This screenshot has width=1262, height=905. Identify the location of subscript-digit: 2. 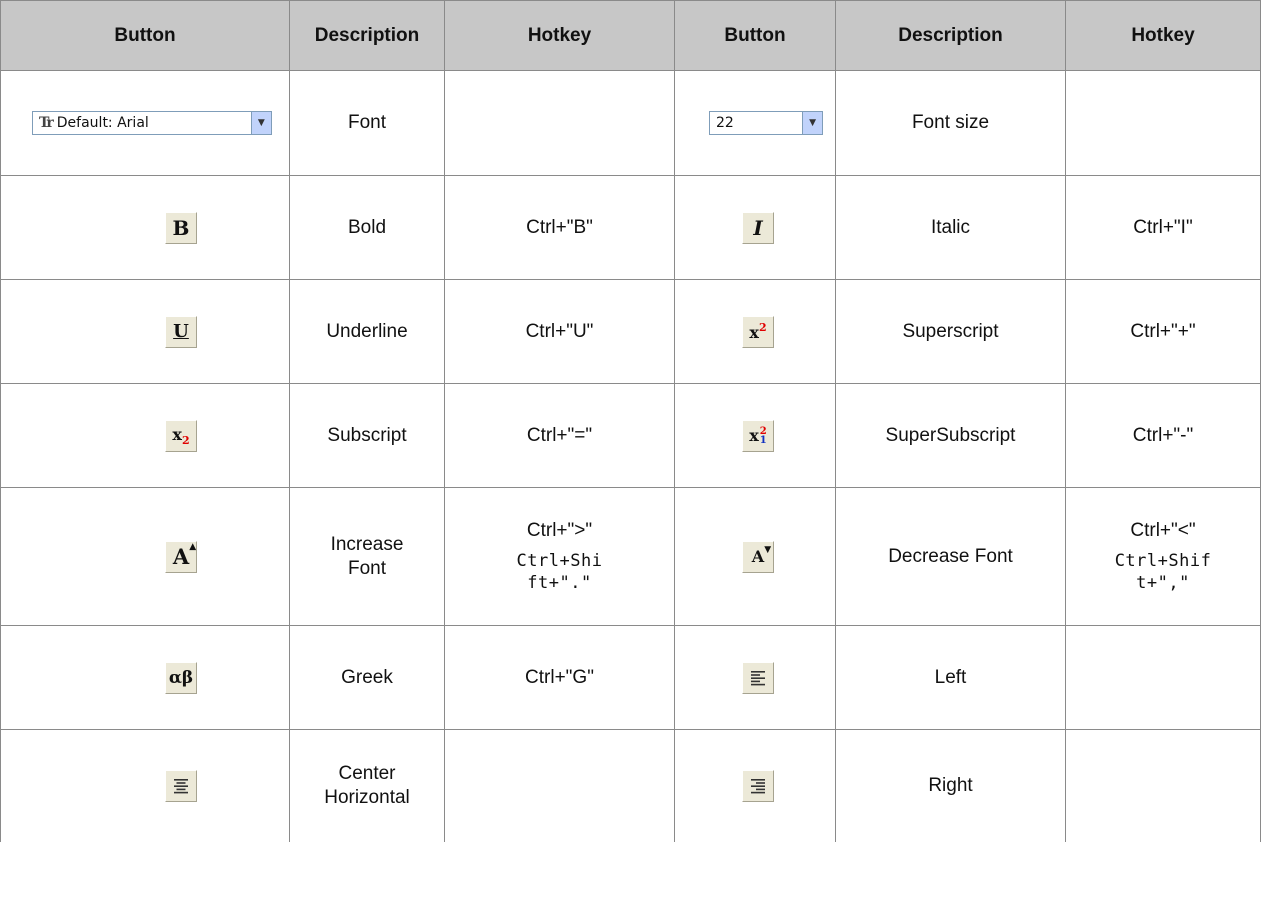
(185, 440).